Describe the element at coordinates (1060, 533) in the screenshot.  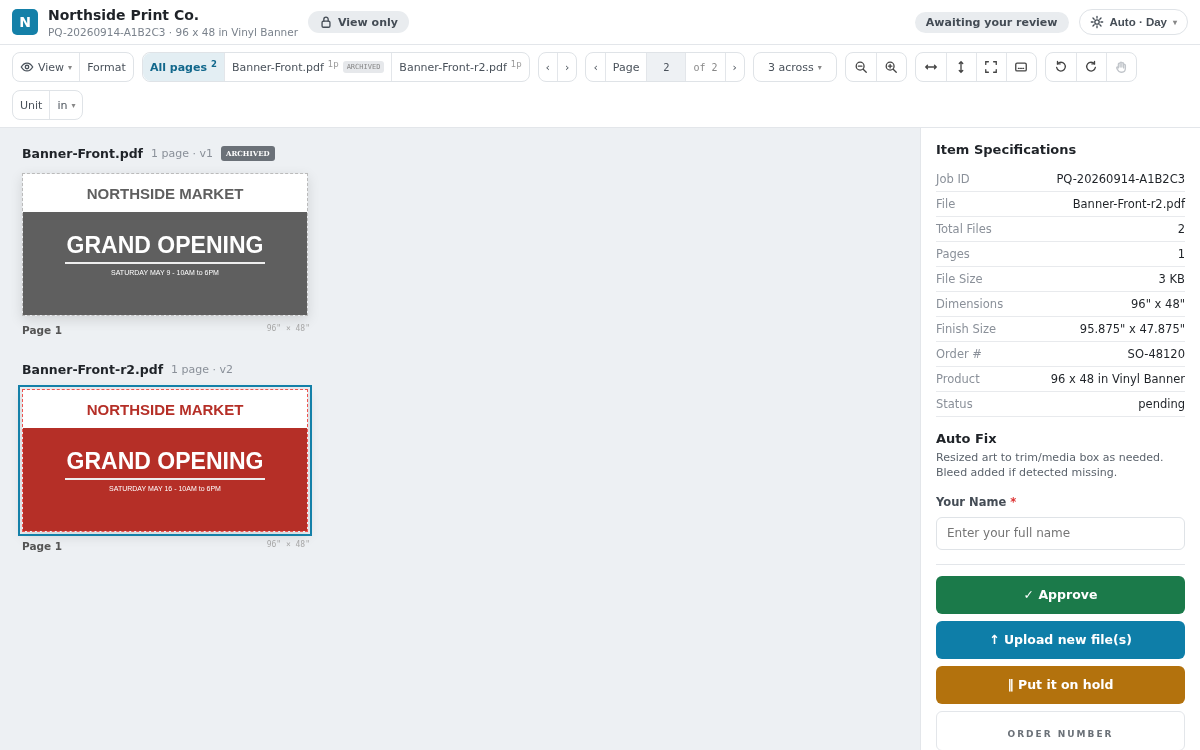
I see `name-input: Enter your full name` at that location.